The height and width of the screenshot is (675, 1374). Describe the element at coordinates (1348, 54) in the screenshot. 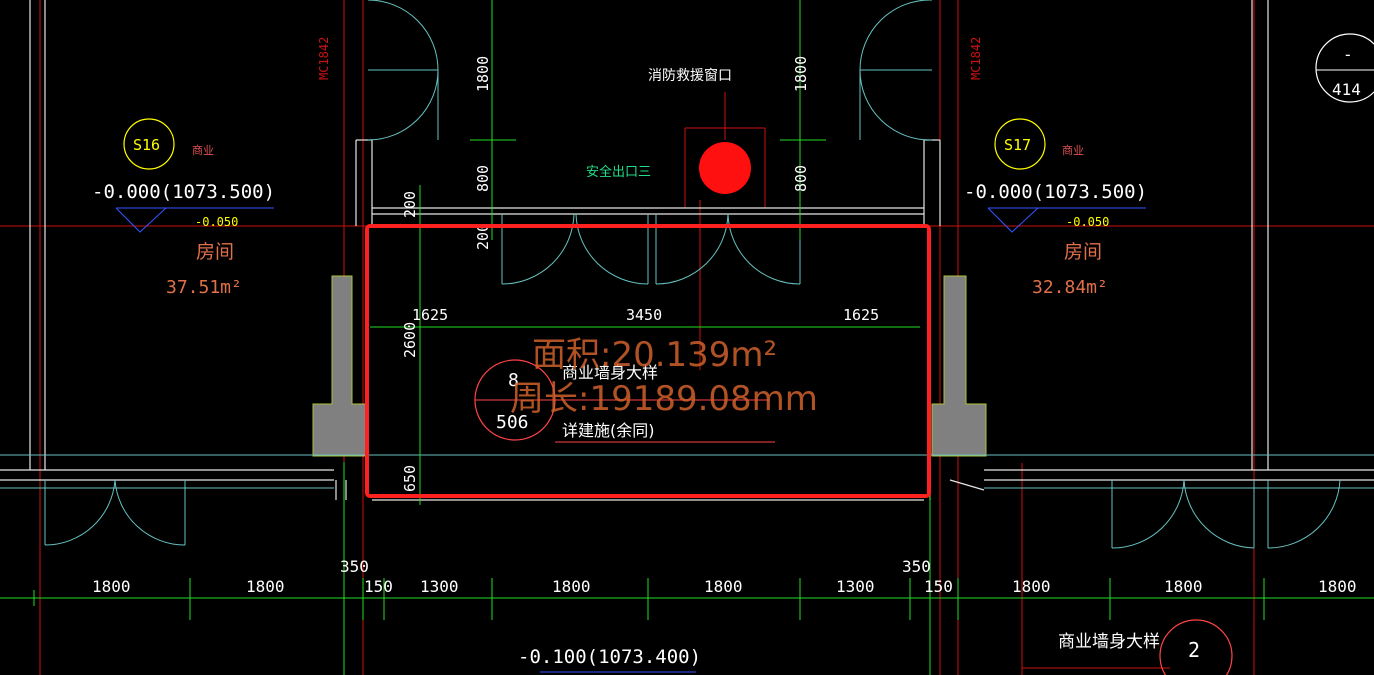

I see `detail-bubble-top: -` at that location.